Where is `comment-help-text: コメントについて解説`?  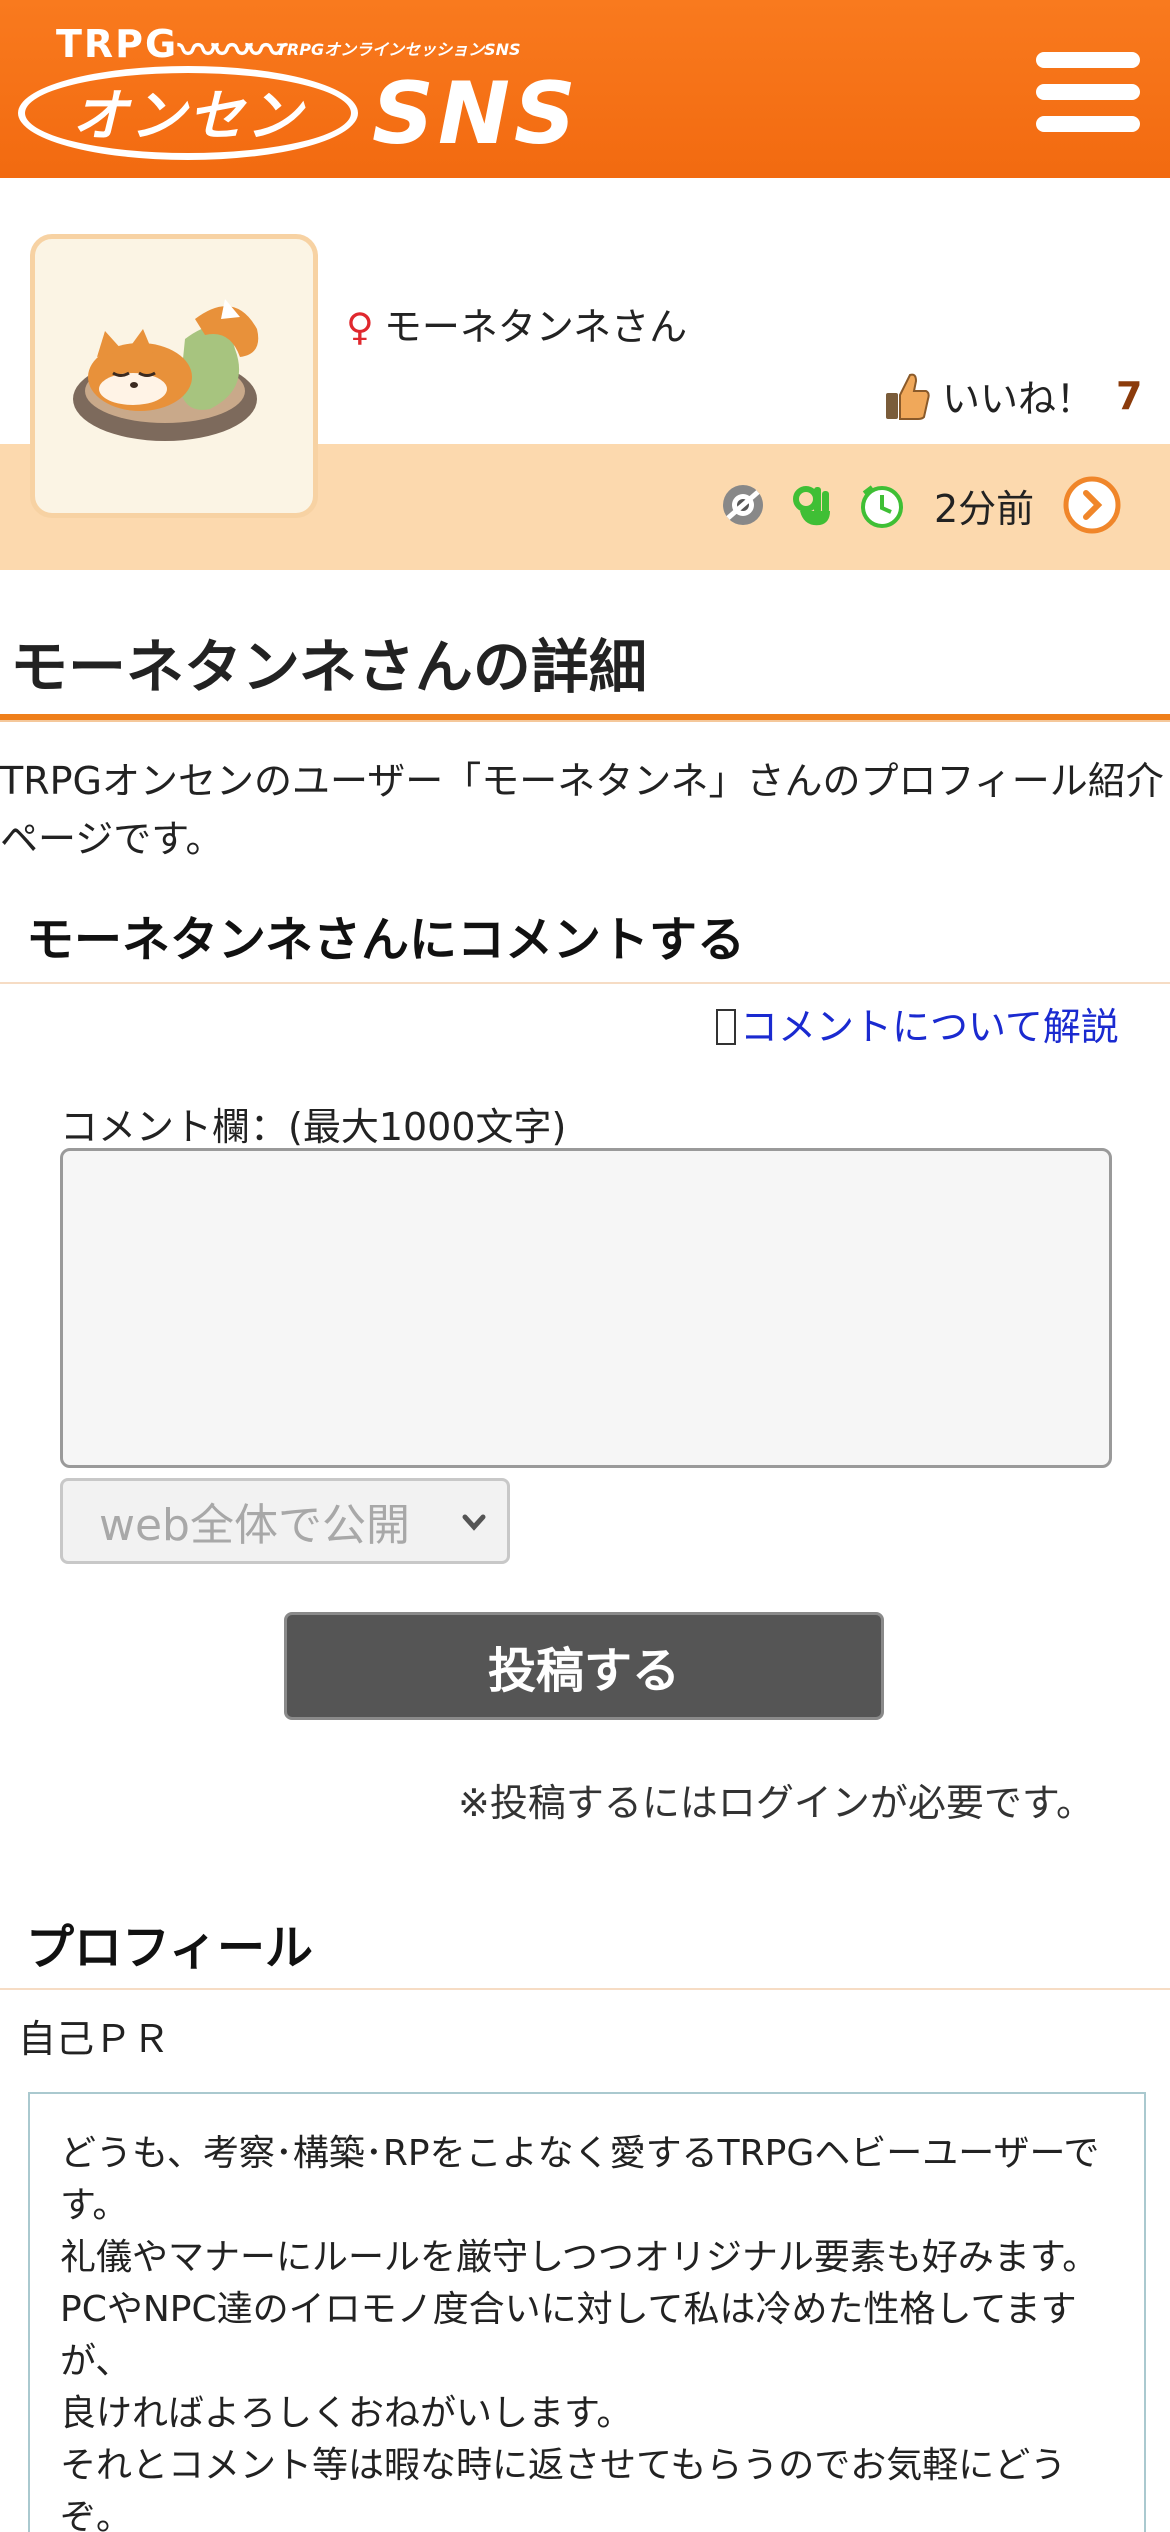
comment-help-text: コメントについて解説 is located at coordinates (929, 1027).